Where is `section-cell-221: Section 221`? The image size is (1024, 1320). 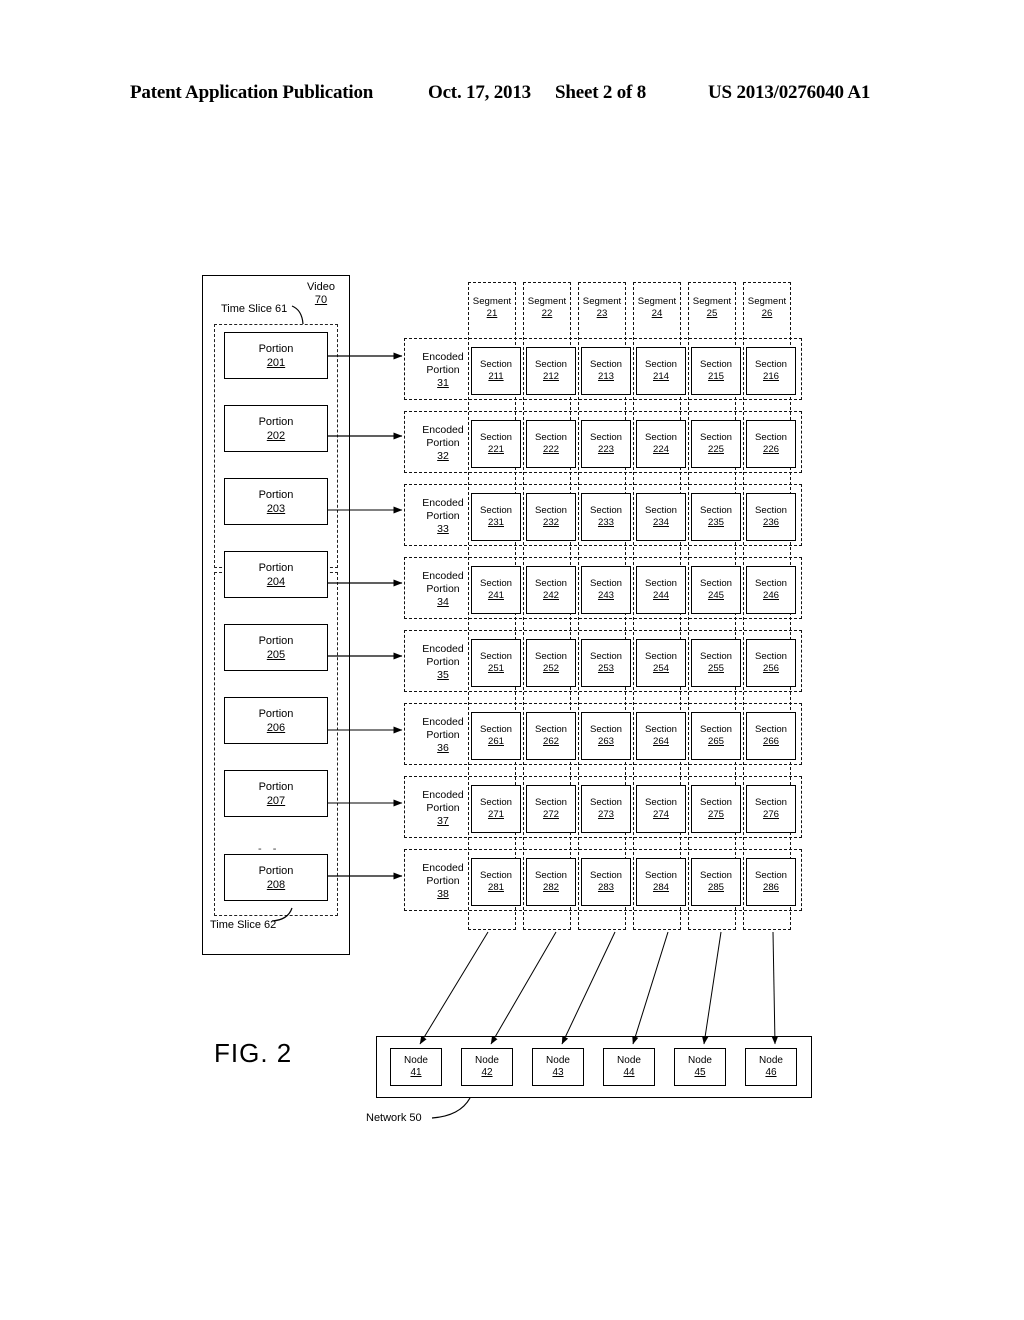
section-cell-221: Section 221 is located at coordinates (496, 444).